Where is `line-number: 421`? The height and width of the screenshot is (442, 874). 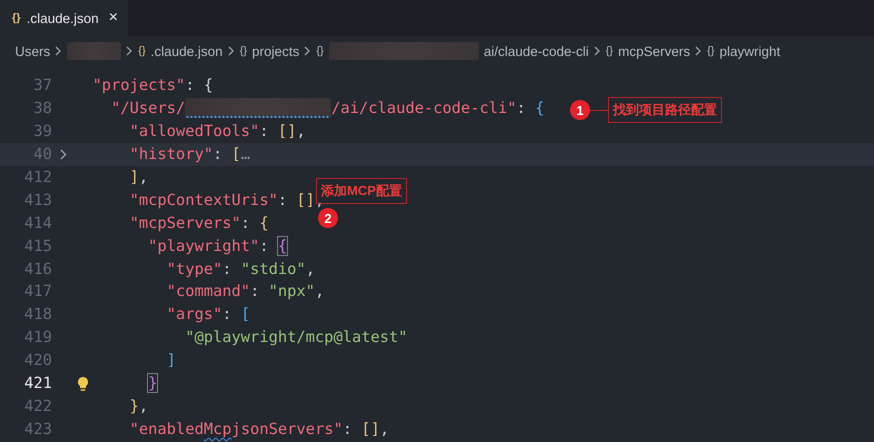 line-number: 421 is located at coordinates (37, 383).